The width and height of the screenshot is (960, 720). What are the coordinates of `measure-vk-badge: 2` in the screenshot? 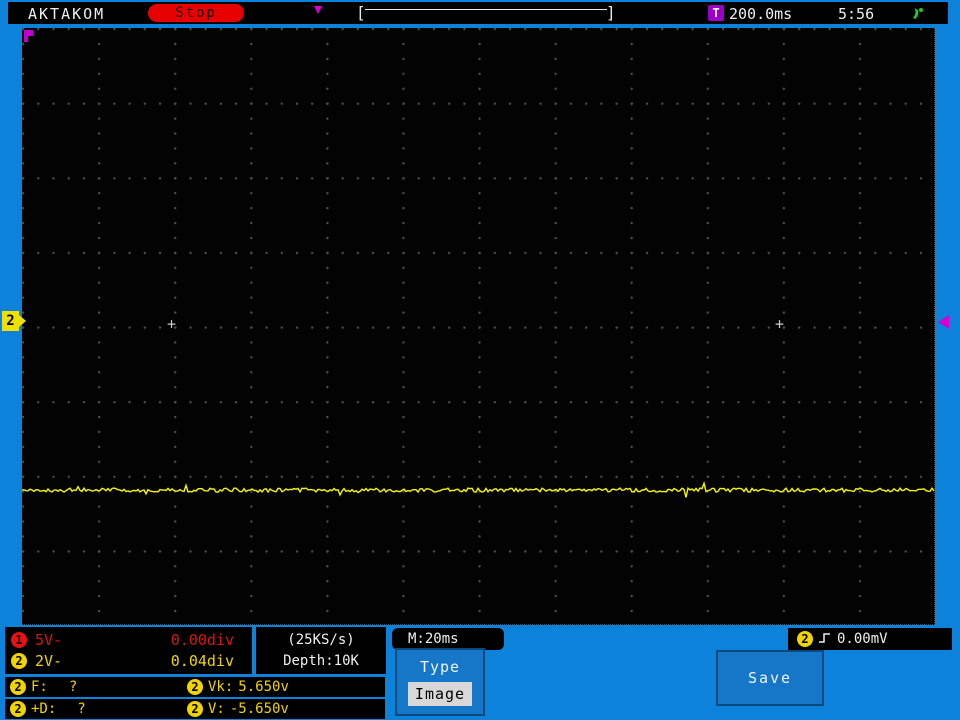 It's located at (195, 687).